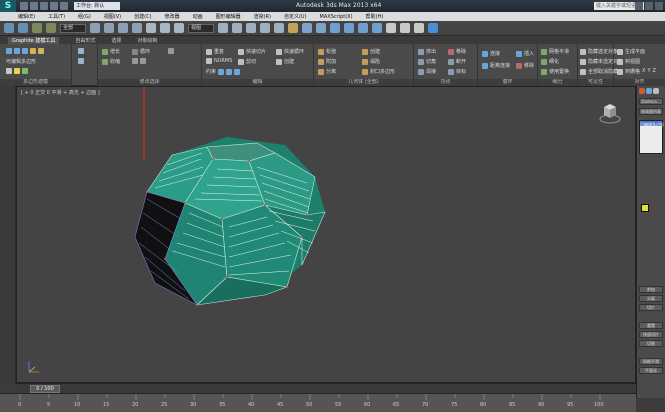 The width and height of the screenshot is (665, 412). Describe the element at coordinates (295, 16) in the screenshot. I see `menu-customize: 自定义(U)` at that location.